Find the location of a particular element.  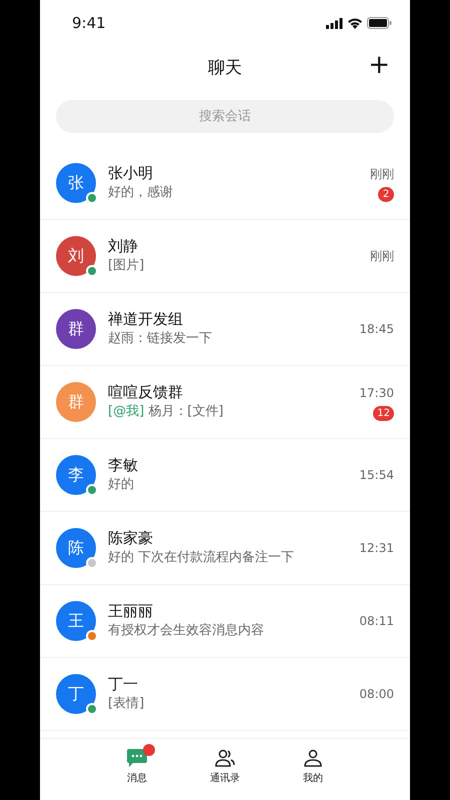

wifi-icon is located at coordinates (355, 23).